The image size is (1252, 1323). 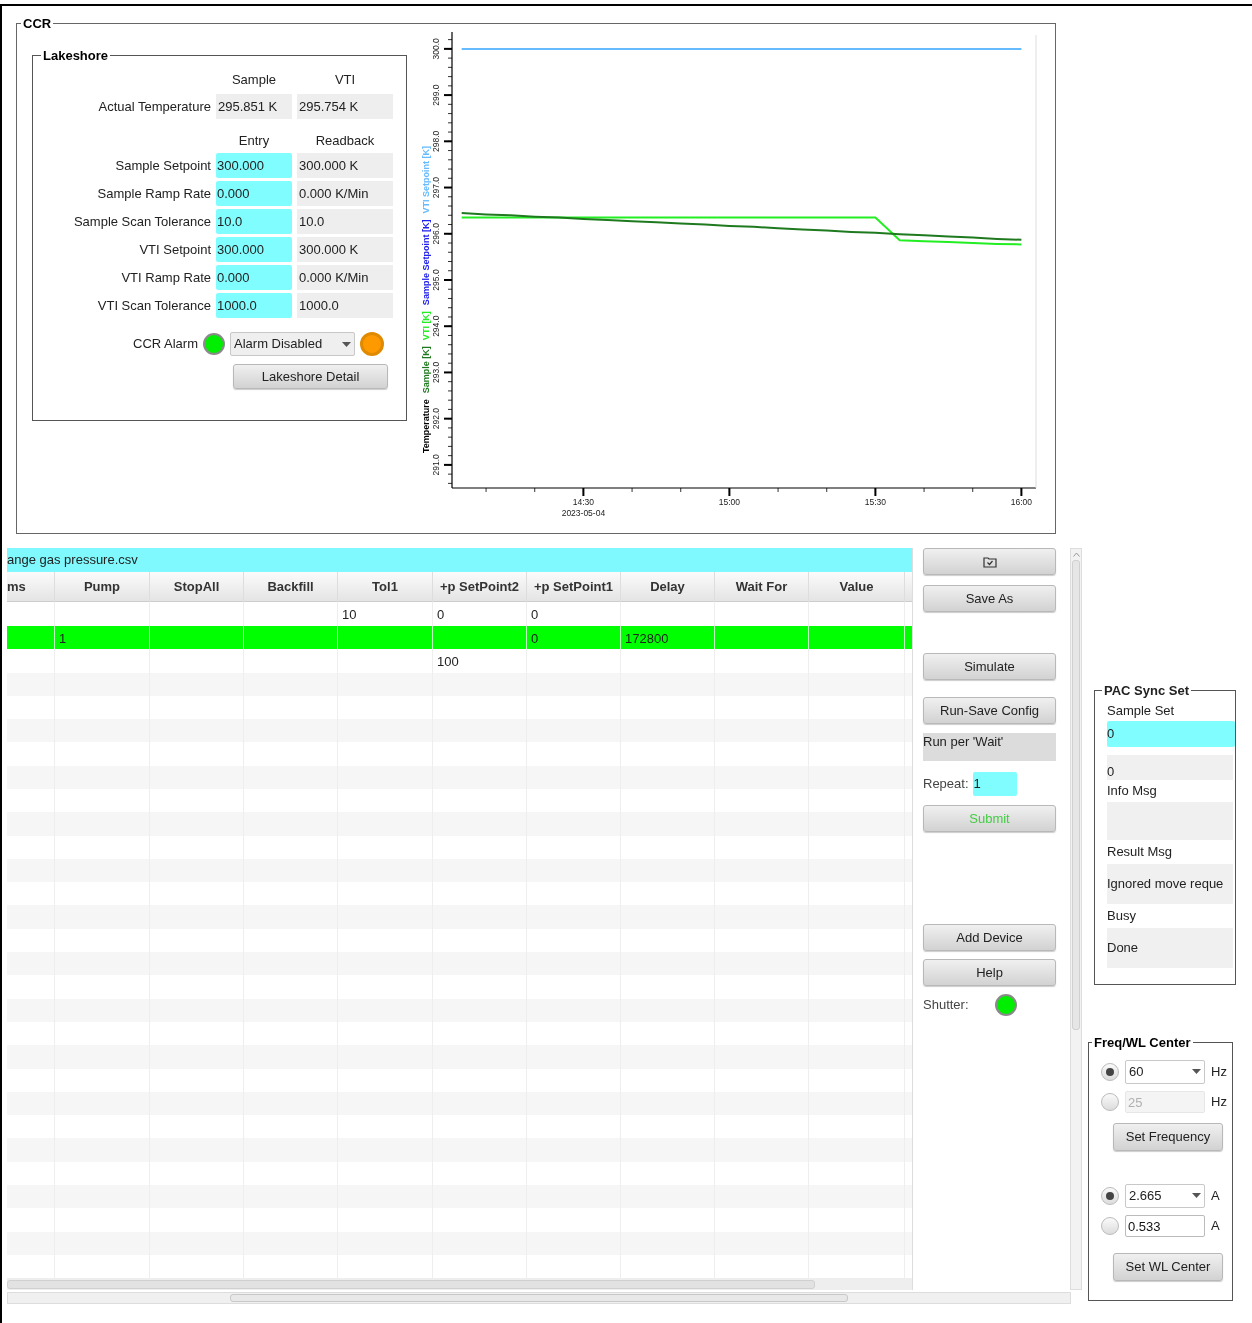 What do you see at coordinates (62, 638) in the screenshot?
I see `table-cell-text: 1` at bounding box center [62, 638].